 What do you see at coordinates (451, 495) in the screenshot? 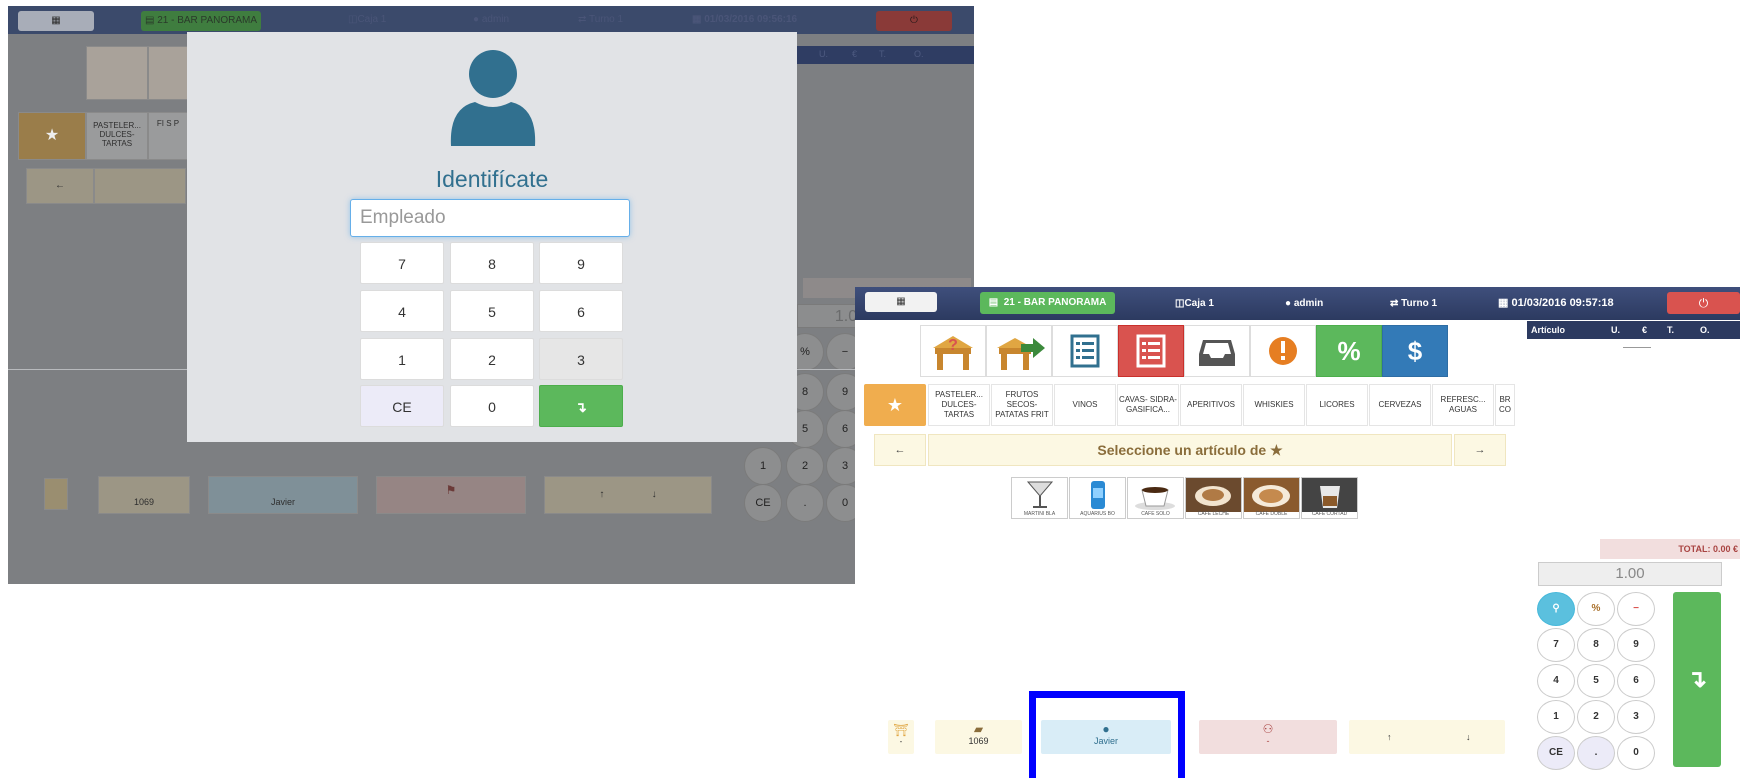
I see `diners-button: ⚑` at bounding box center [451, 495].